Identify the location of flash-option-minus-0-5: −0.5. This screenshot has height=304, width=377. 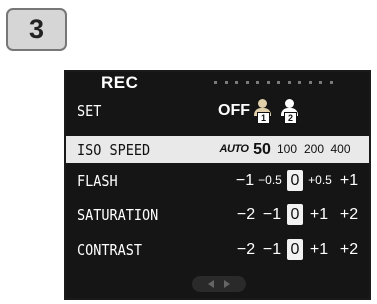
(270, 180).